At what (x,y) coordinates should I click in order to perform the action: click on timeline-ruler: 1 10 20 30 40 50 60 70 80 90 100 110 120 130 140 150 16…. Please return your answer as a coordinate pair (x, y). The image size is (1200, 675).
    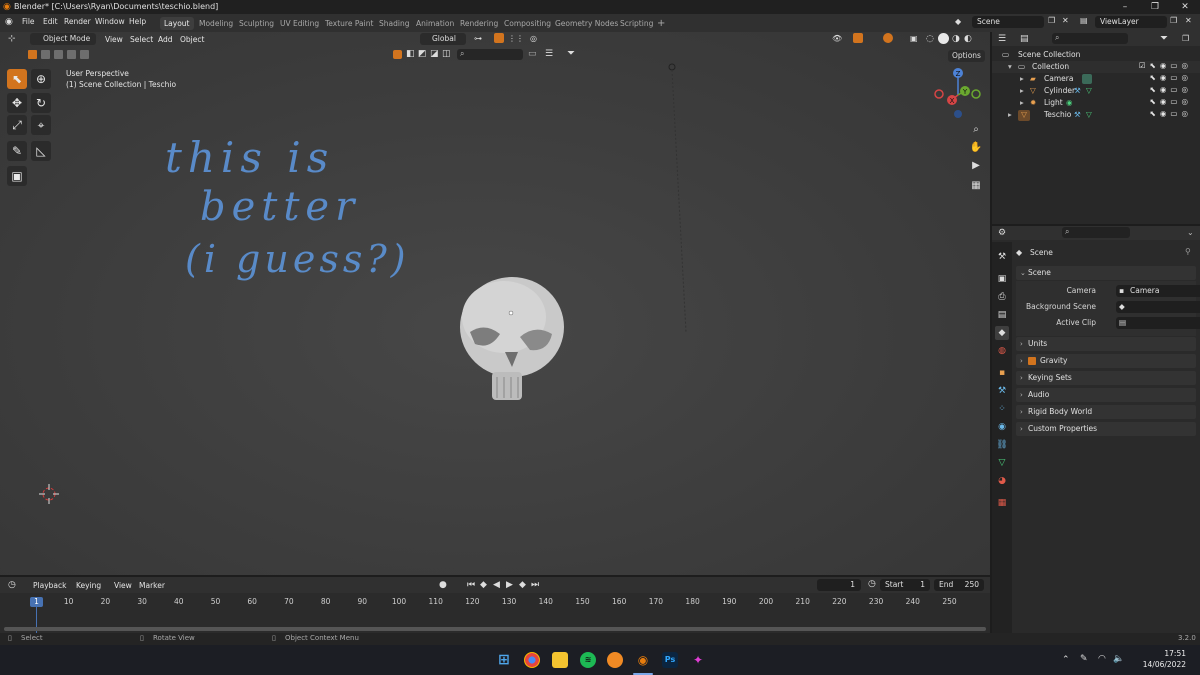
    Looking at the image, I should click on (495, 613).